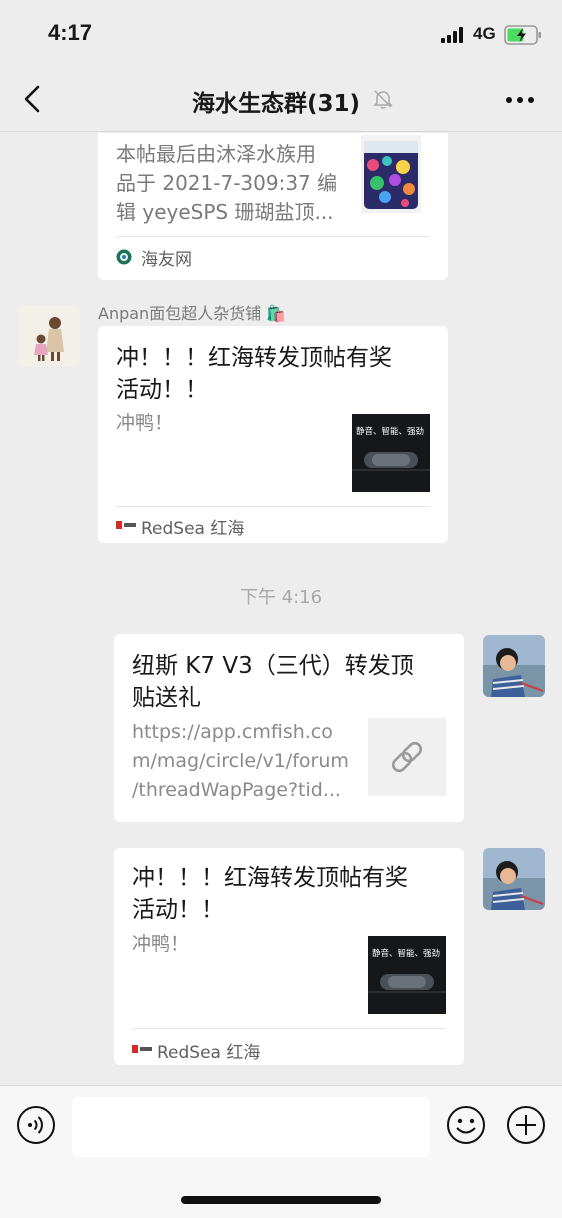  I want to click on sender-name: Anpan面包超人杂货铺 🛍️, so click(192, 313).